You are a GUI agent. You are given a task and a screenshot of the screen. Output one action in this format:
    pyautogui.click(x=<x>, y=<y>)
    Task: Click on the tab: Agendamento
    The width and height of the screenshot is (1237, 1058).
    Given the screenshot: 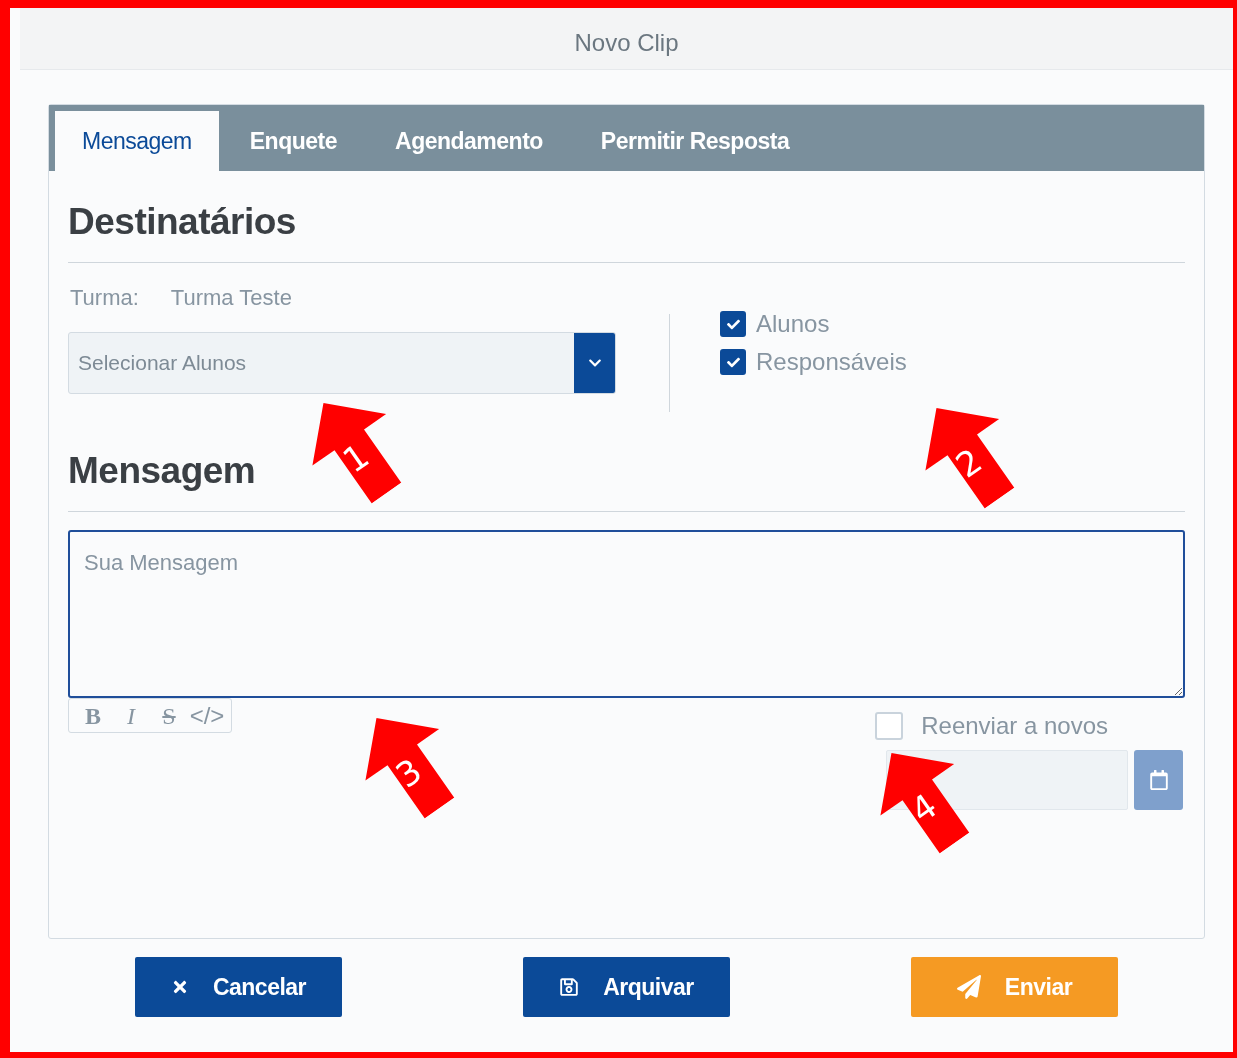 What is the action you would take?
    pyautogui.click(x=469, y=141)
    